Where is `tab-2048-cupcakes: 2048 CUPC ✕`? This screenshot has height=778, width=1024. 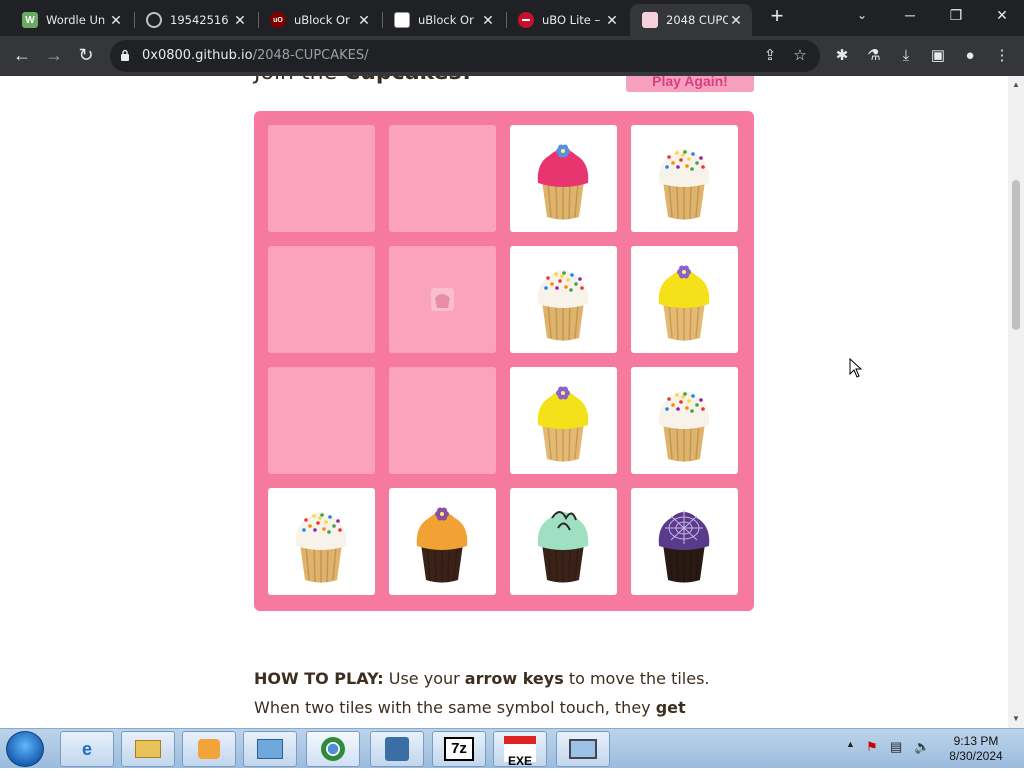
tab-2048-cupcakes: 2048 CUPC ✕ is located at coordinates (691, 20).